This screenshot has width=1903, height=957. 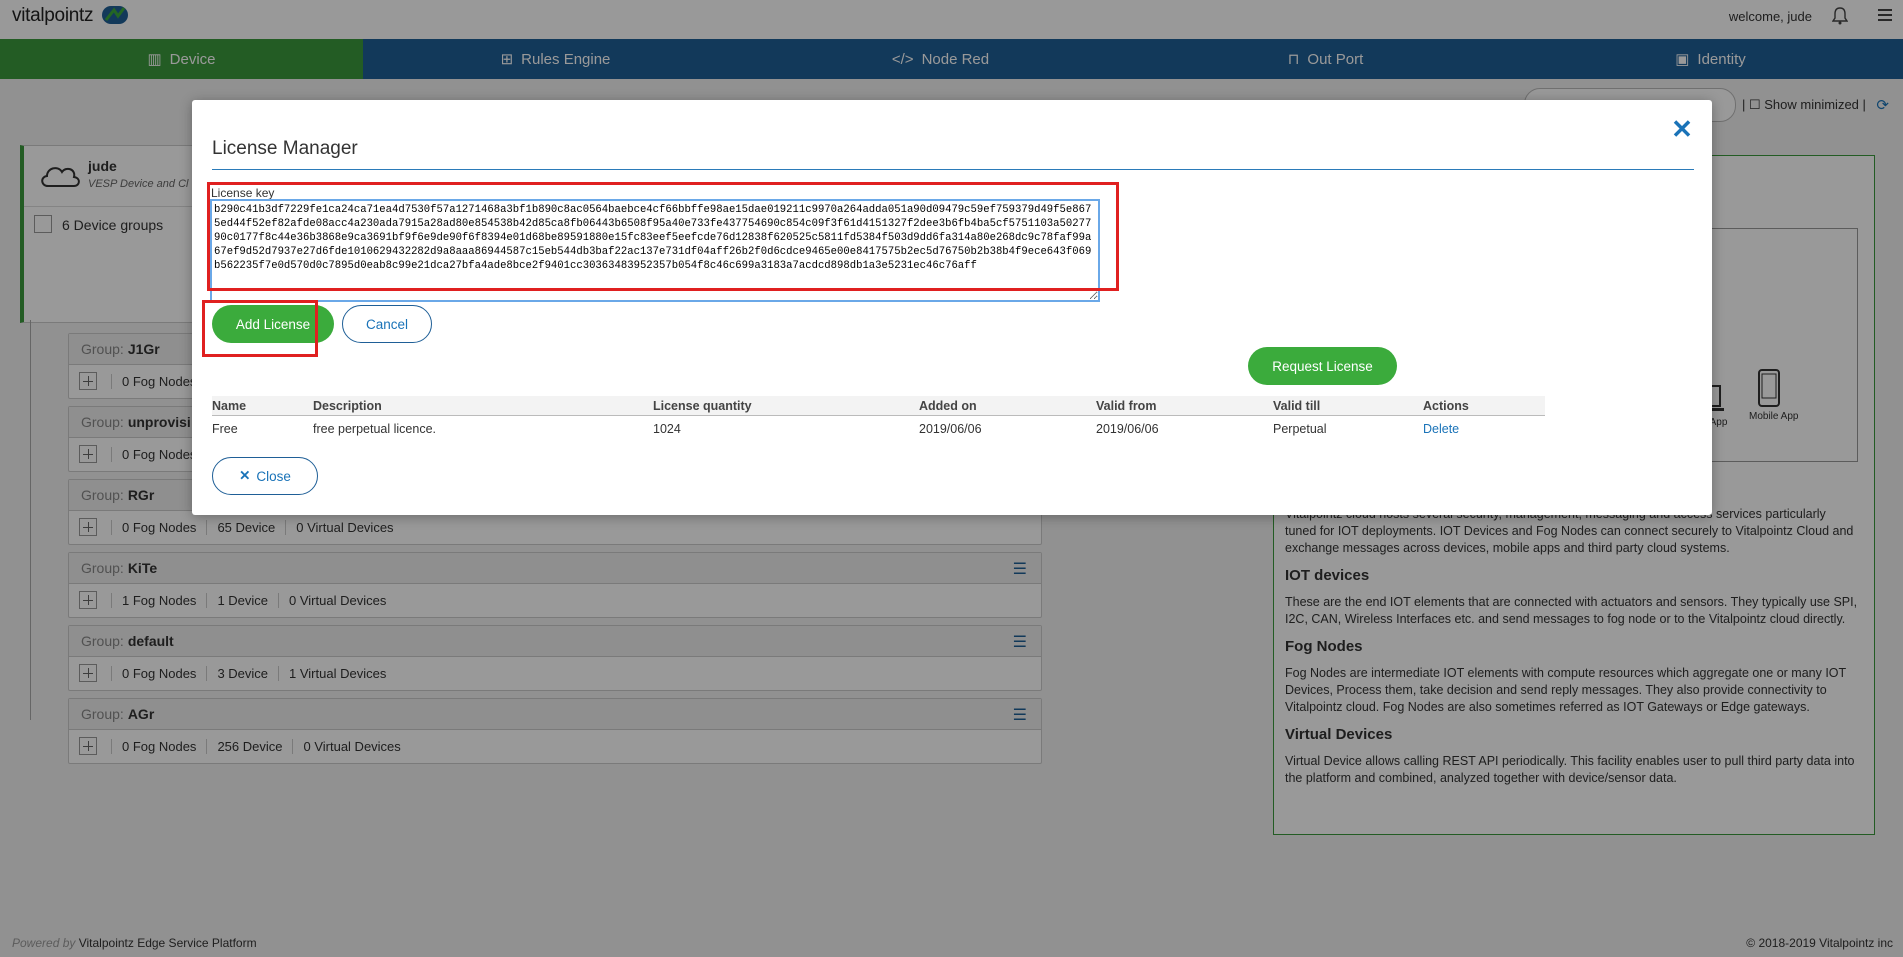 What do you see at coordinates (225, 429) in the screenshot?
I see `cell-name: Free` at bounding box center [225, 429].